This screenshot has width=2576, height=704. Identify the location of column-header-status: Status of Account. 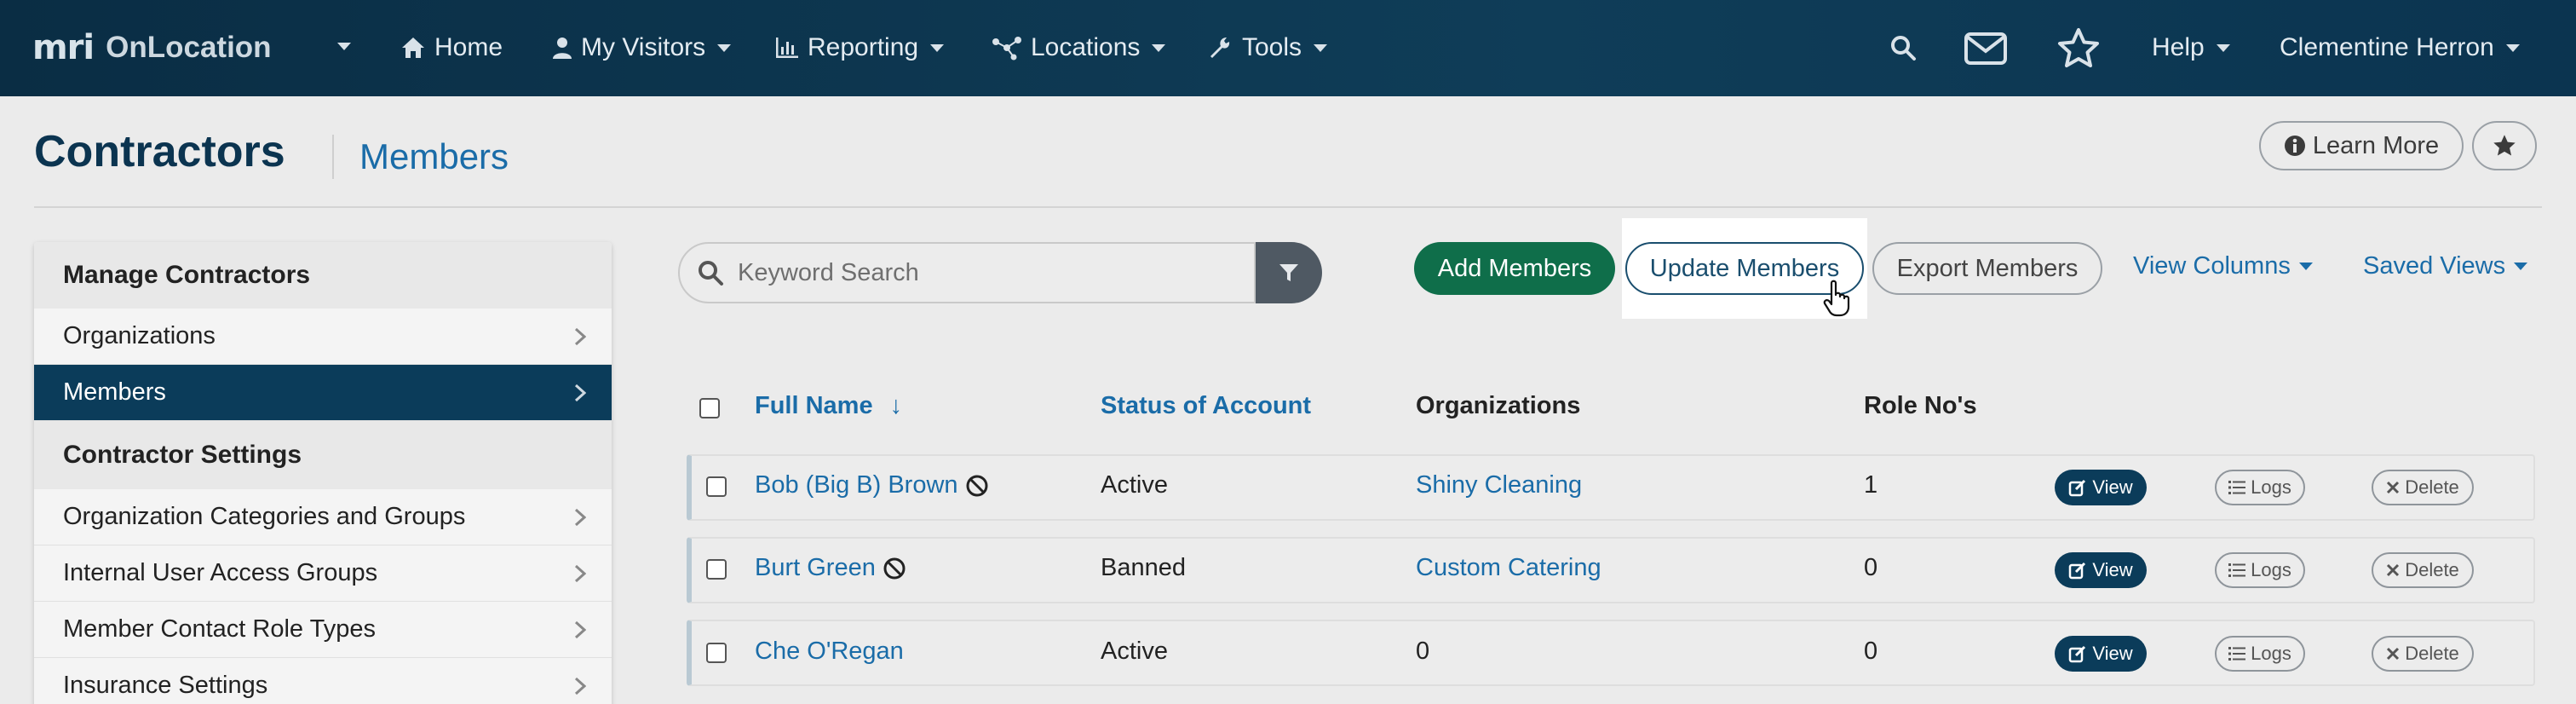
(1206, 406).